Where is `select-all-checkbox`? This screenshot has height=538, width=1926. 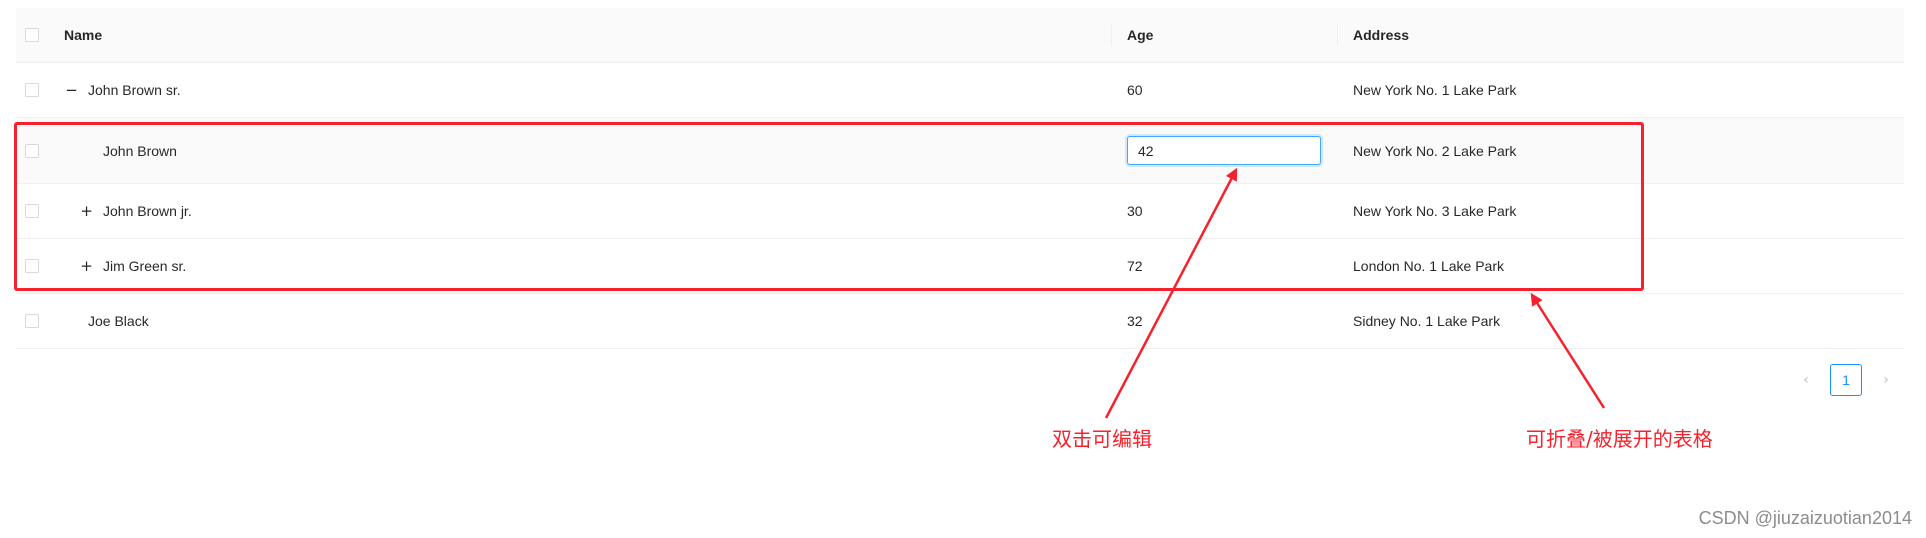 select-all-checkbox is located at coordinates (32, 35).